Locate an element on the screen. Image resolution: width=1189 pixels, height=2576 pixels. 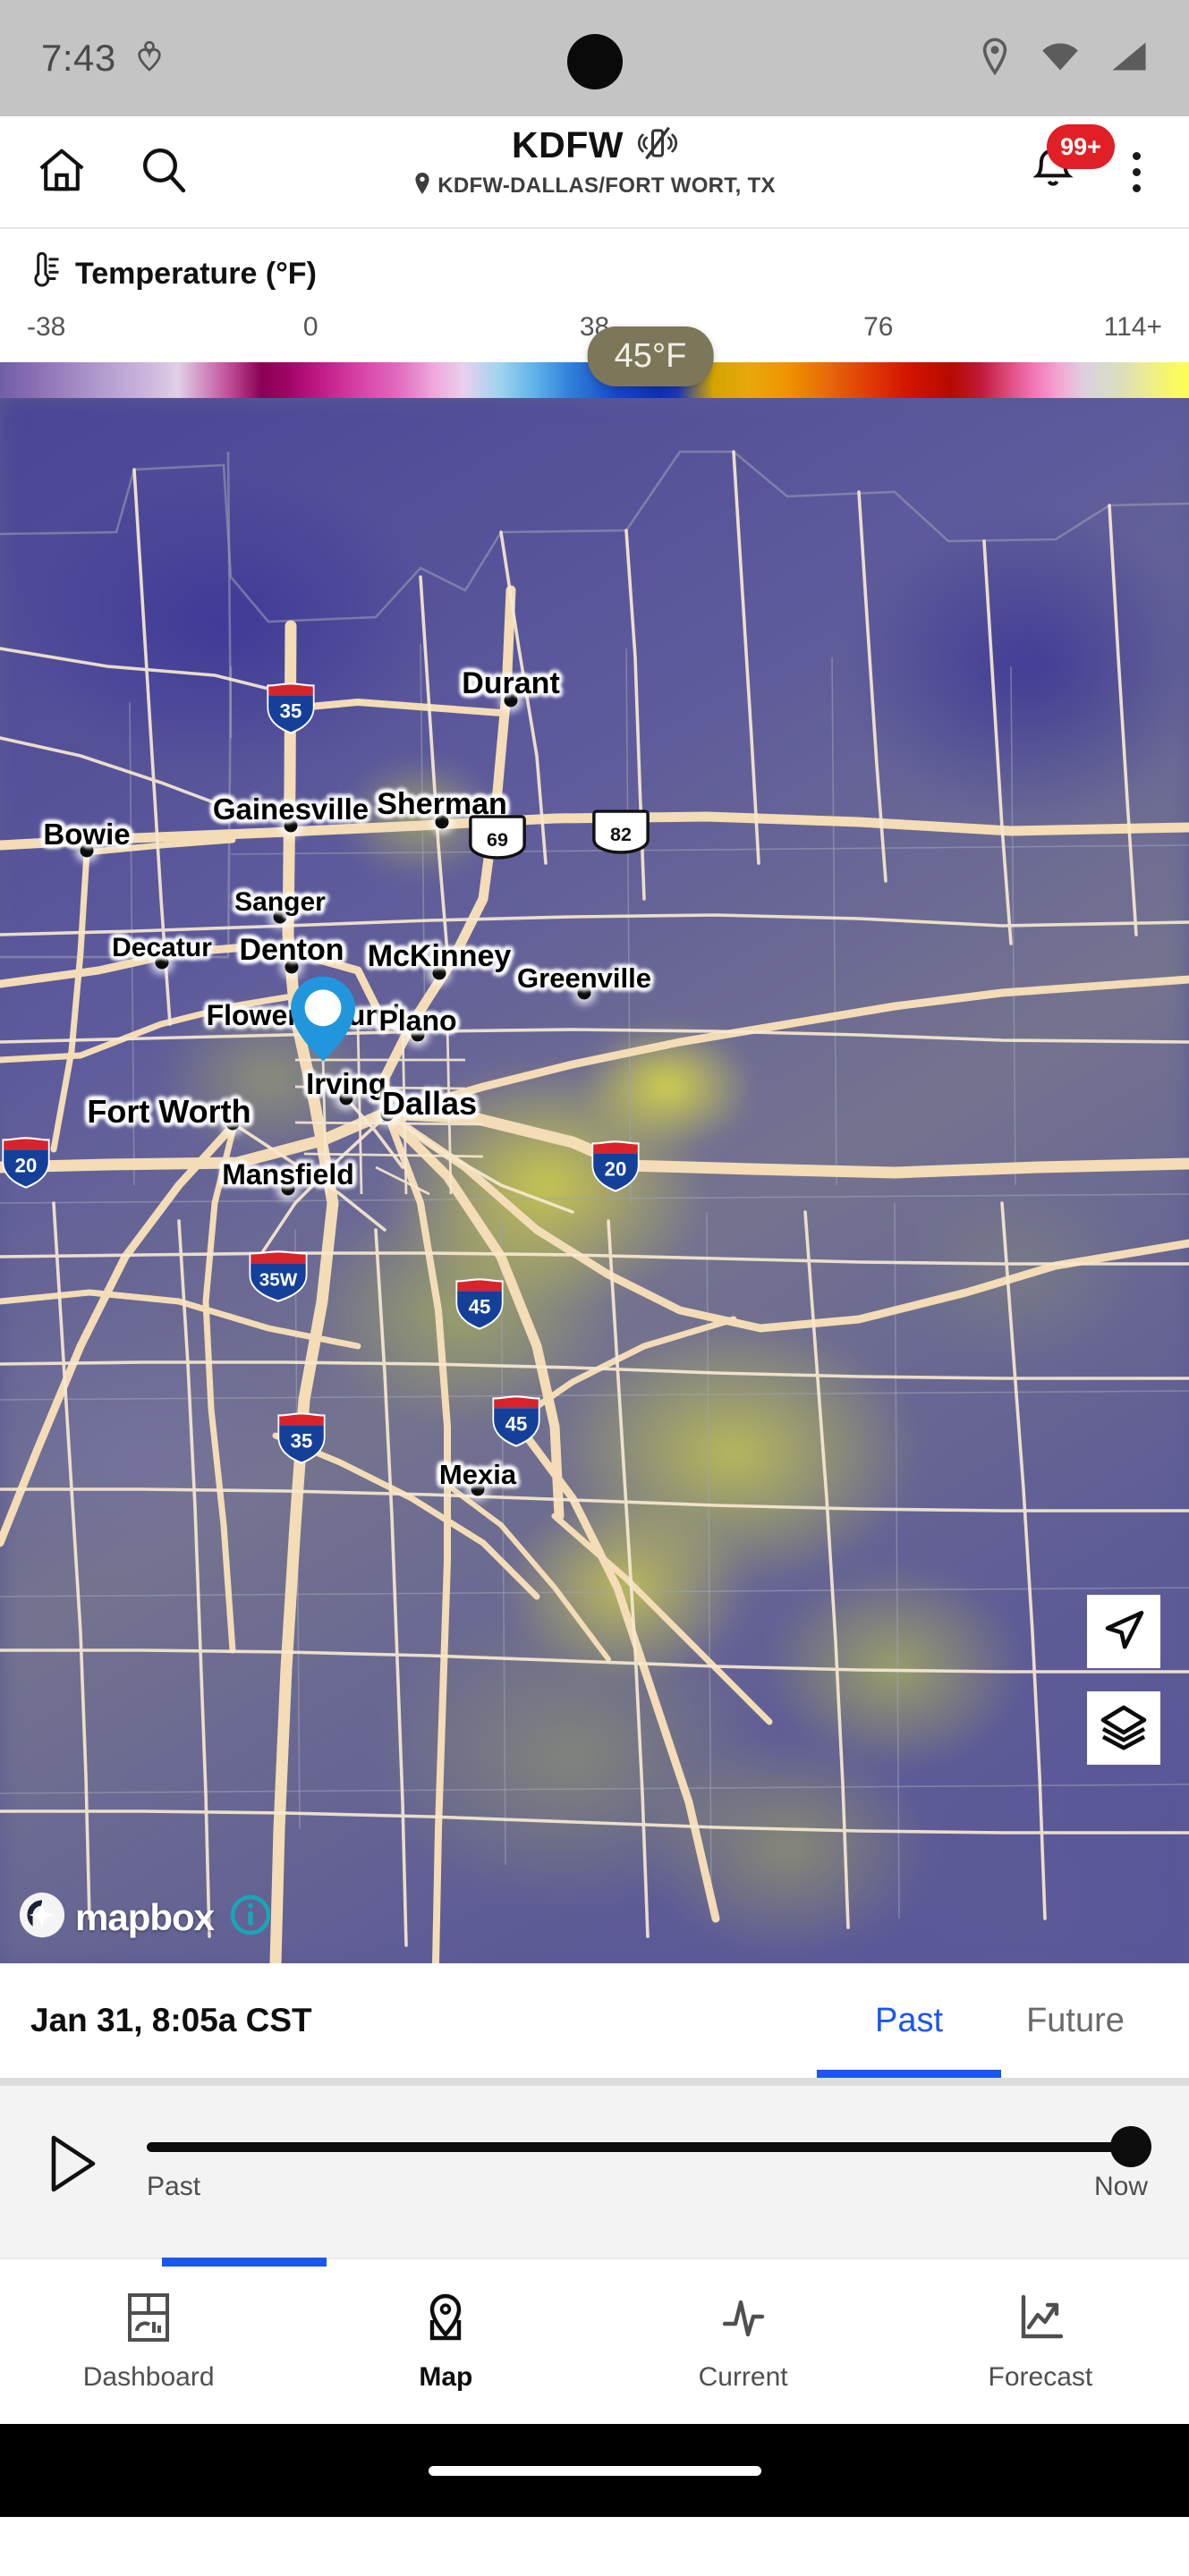
nav-item-dashboard: Dashboard is located at coordinates (148, 2341).